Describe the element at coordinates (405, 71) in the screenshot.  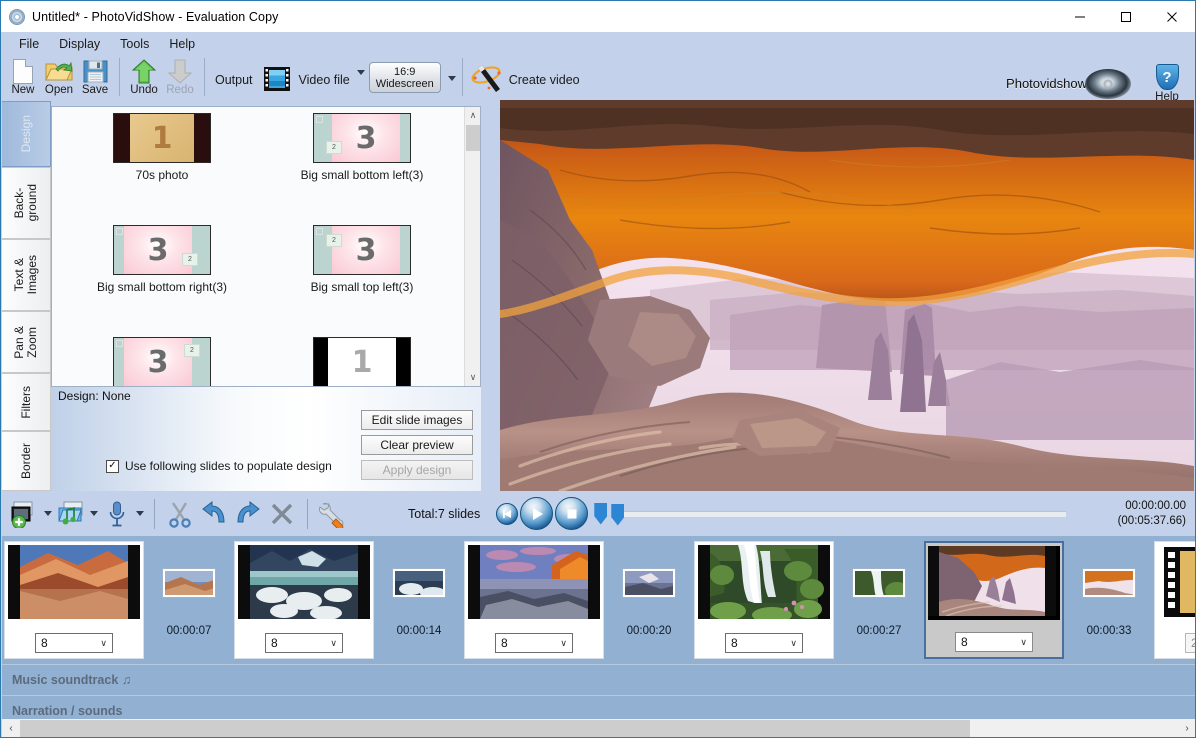
I see `aspect-ratio-value: 16:9` at that location.